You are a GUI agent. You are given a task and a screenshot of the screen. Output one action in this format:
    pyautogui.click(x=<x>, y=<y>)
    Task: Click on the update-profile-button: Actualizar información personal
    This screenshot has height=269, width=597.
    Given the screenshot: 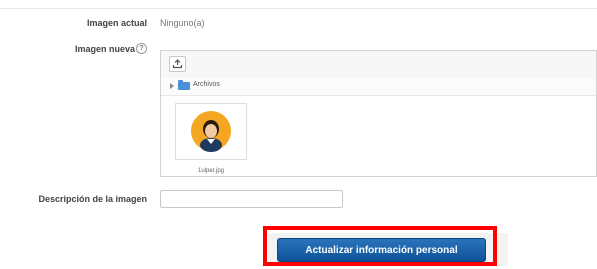 What is the action you would take?
    pyautogui.click(x=381, y=250)
    